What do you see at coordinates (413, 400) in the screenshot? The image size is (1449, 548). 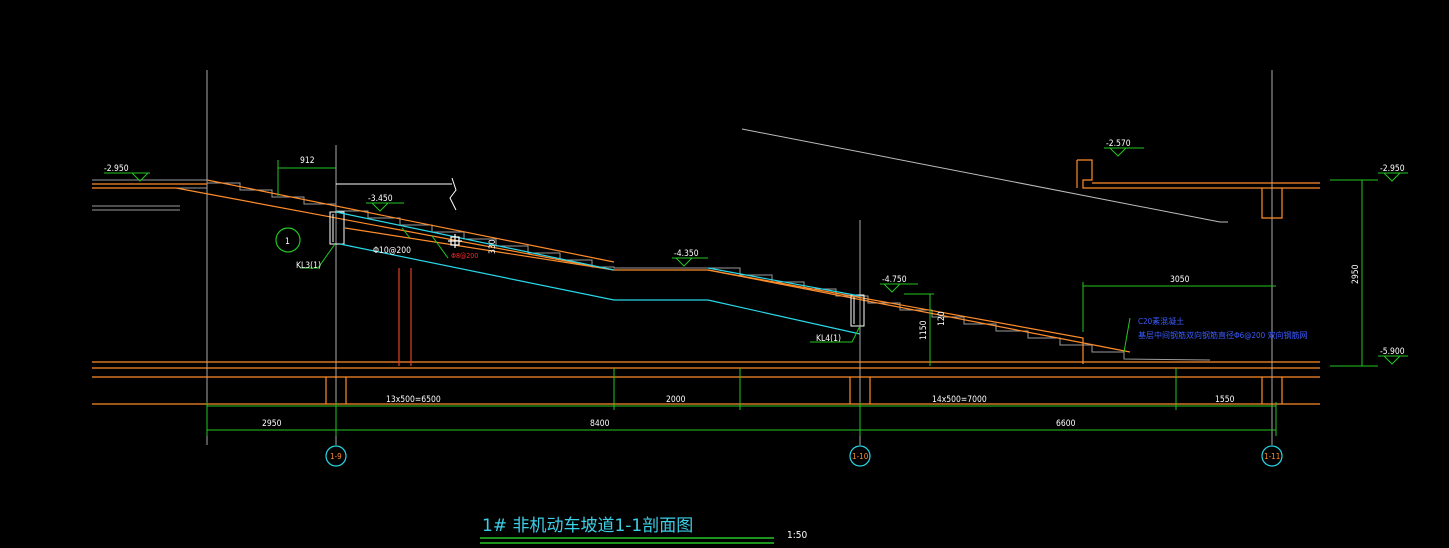 I see `dim-steps-left: 13x500=6500` at bounding box center [413, 400].